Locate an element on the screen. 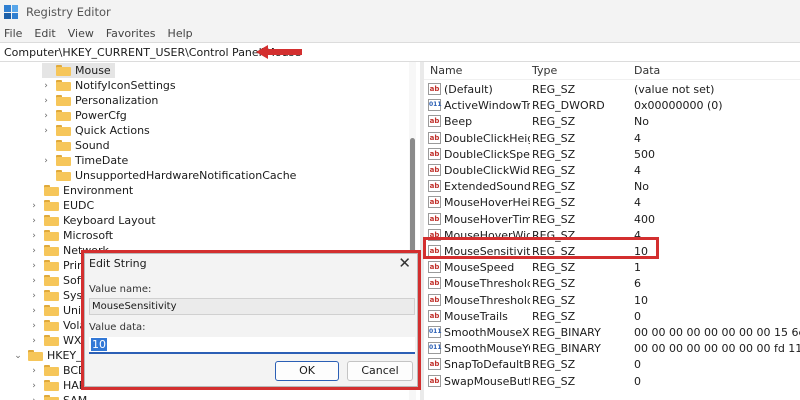 The height and width of the screenshot is (400, 800). tree-item-label: Mouse is located at coordinates (93, 70).